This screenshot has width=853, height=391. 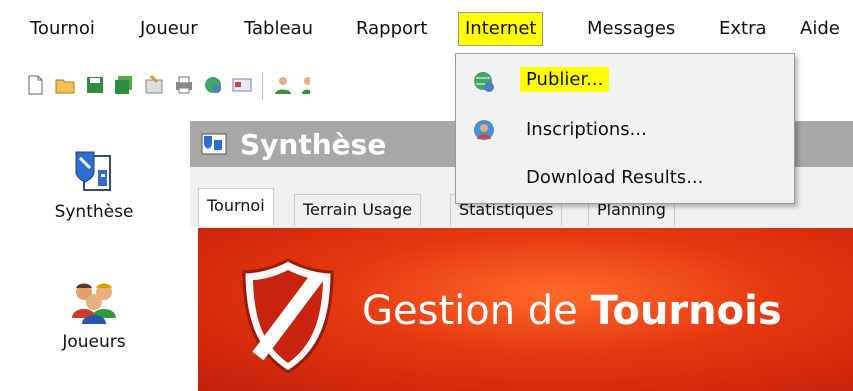 What do you see at coordinates (288, 316) in the screenshot?
I see `shield-logo-icon` at bounding box center [288, 316].